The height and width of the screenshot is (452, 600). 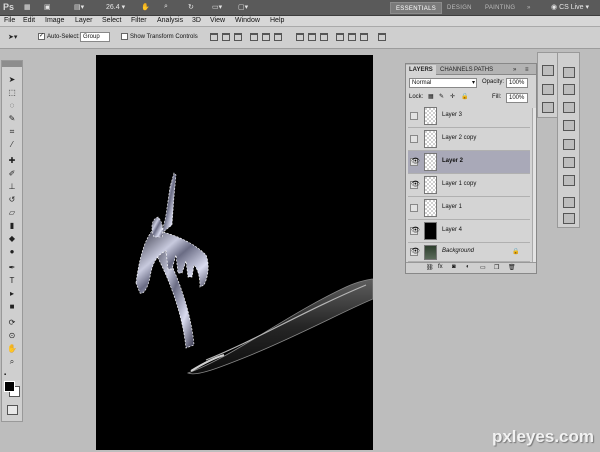 What do you see at coordinates (569, 218) in the screenshot?
I see `brushes-panel-icon` at bounding box center [569, 218].